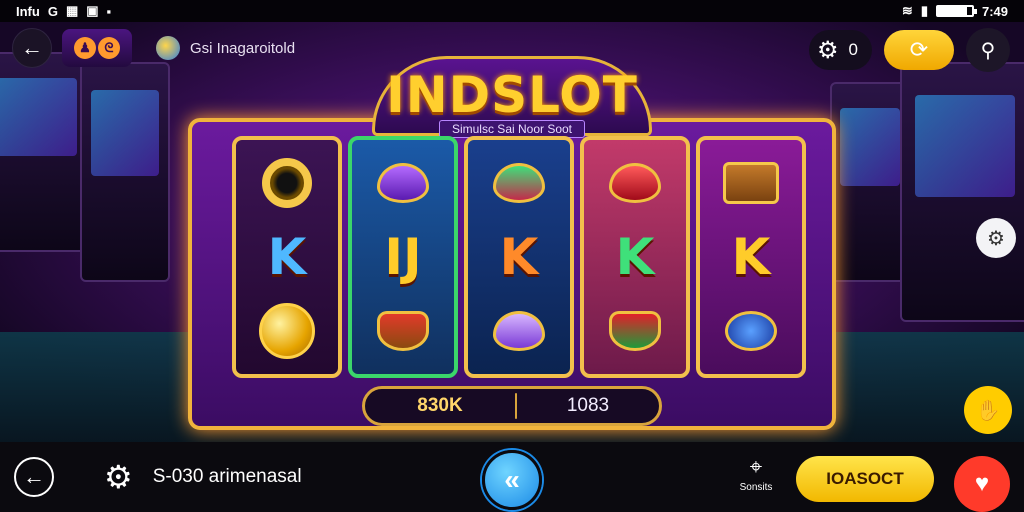 The height and width of the screenshot is (512, 1024). Describe the element at coordinates (109, 11) in the screenshot. I see `square-icon: ▪` at that location.